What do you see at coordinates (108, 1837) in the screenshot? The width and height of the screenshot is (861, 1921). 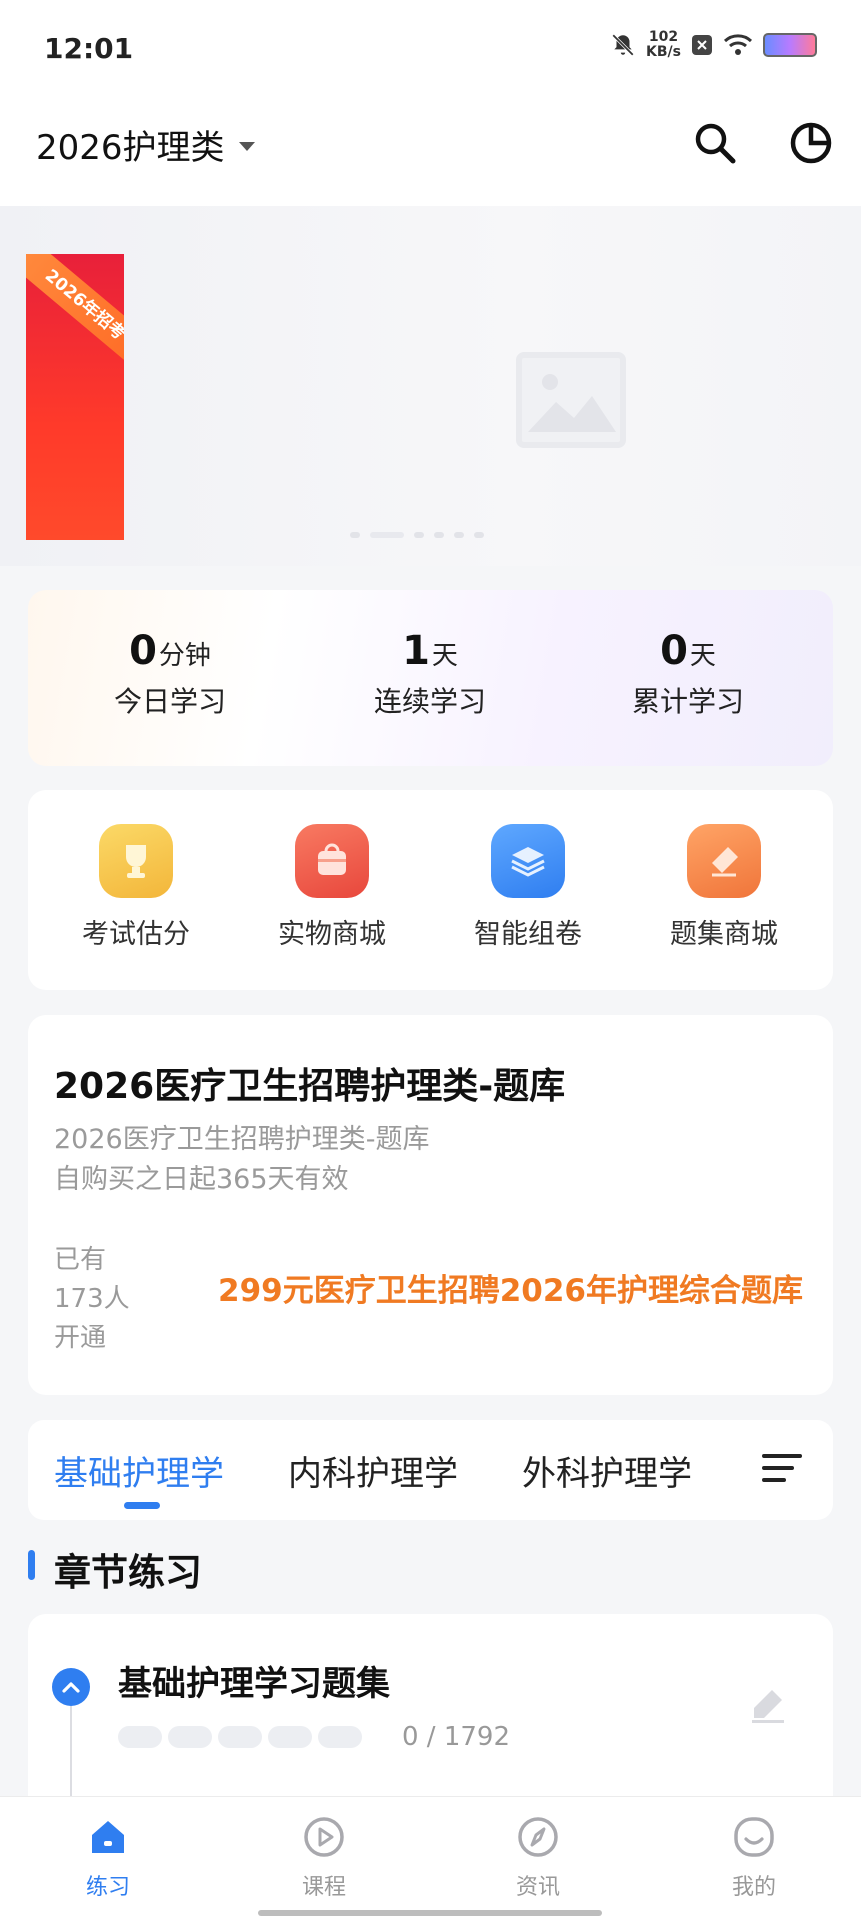 I see `home-icon` at bounding box center [108, 1837].